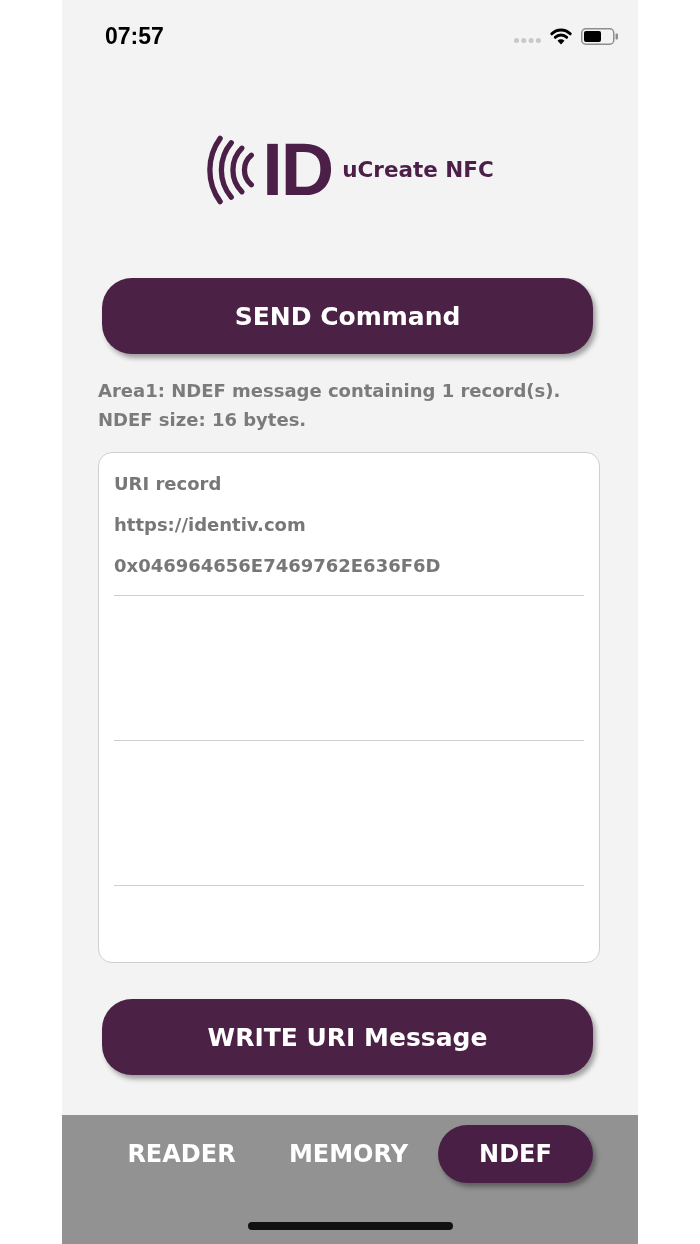  I want to click on record-uri-text: https://identiv.com, so click(210, 525).